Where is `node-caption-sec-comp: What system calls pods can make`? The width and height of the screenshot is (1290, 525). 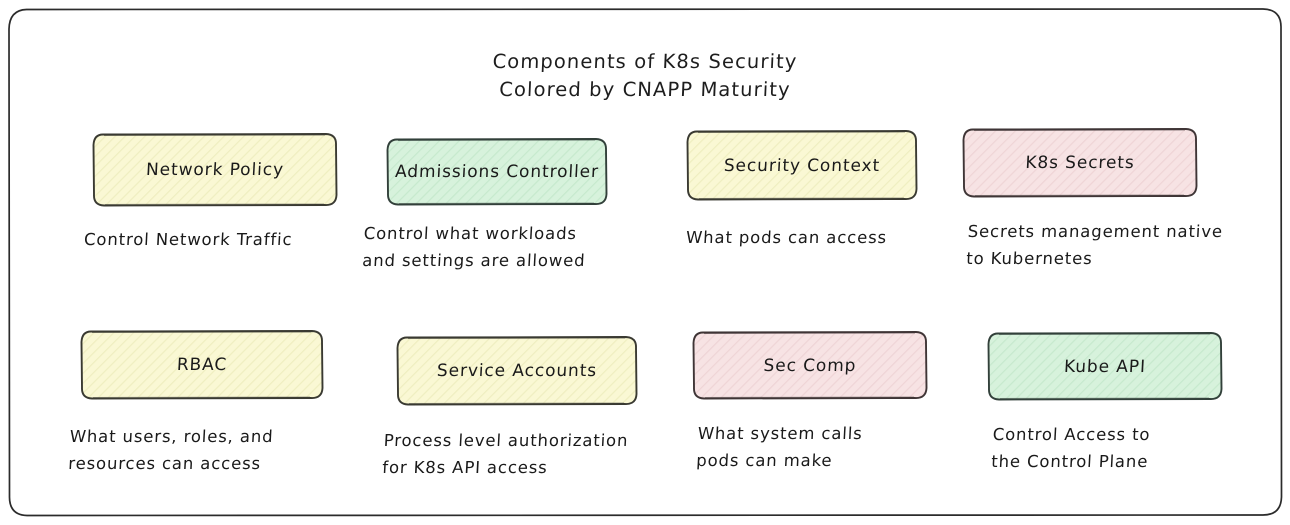
node-caption-sec-comp: What system calls pods can make is located at coordinates (779, 447).